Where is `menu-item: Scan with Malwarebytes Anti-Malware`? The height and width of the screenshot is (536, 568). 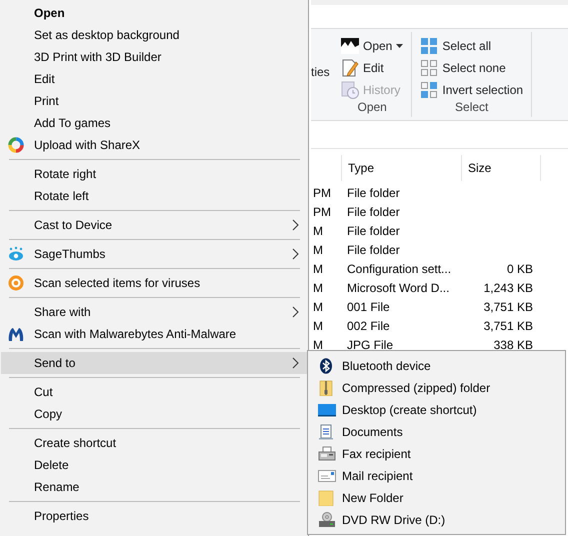
menu-item: Scan with Malwarebytes Anti-Malware is located at coordinates (154, 334).